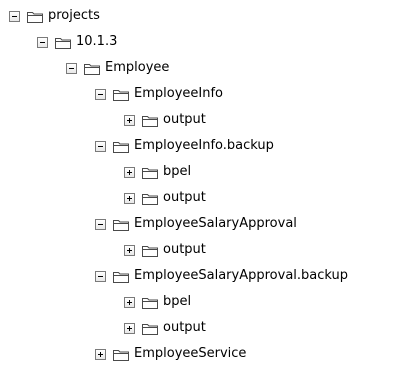  I want to click on tree-node-10-1-3: 10.1.3, so click(77, 42).